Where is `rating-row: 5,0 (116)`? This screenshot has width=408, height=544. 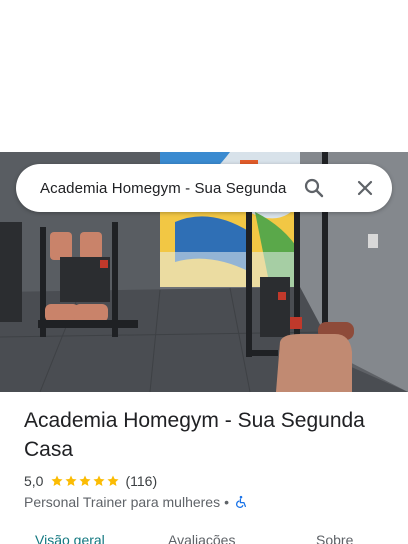
rating-row: 5,0 (116) is located at coordinates (90, 481).